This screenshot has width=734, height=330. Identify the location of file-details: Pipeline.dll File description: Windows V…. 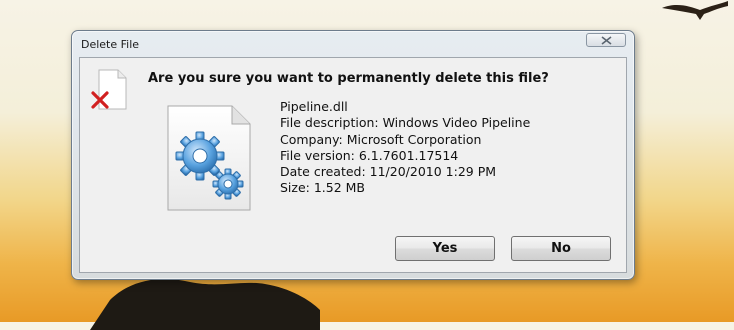
(405, 148).